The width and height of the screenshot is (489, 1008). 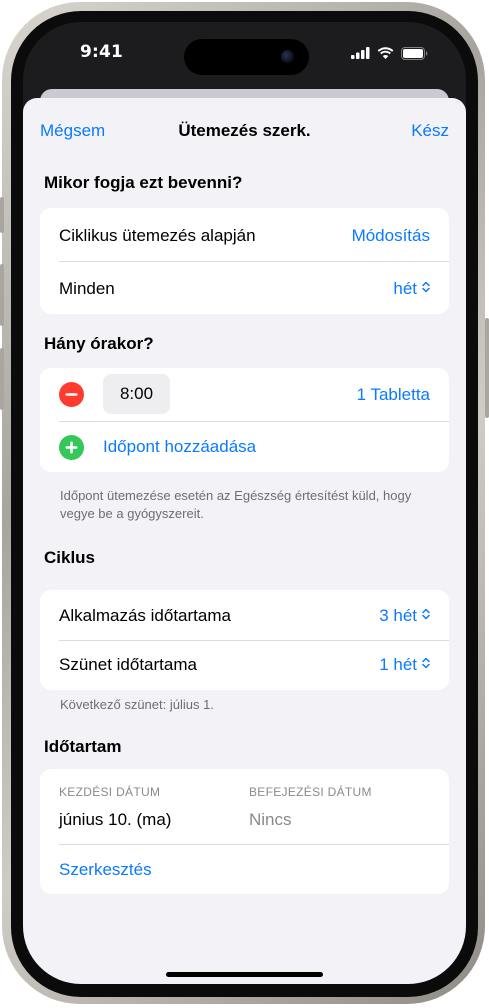 What do you see at coordinates (110, 792) in the screenshot?
I see `start-date-header: KEZDÉSI DÁTUM` at bounding box center [110, 792].